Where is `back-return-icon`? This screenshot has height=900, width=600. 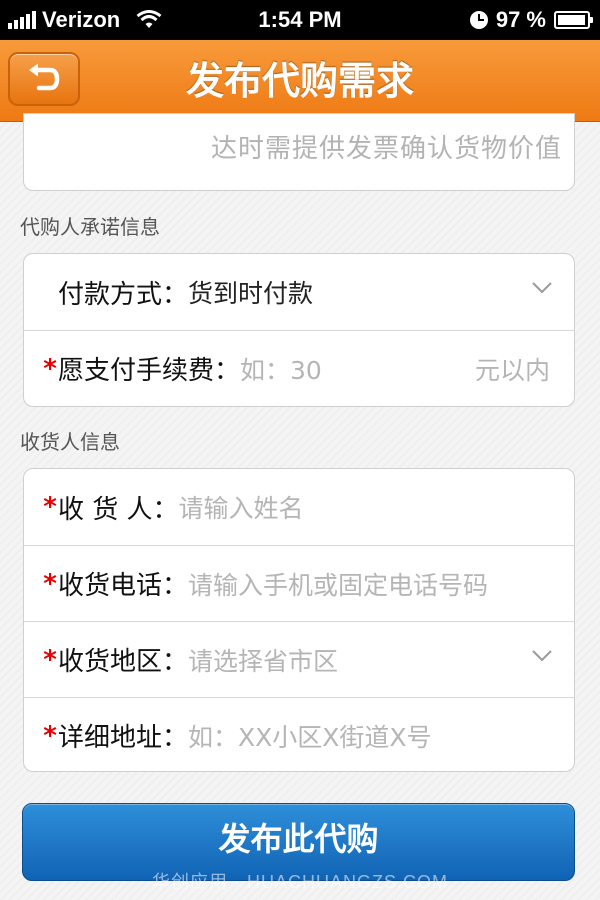
back-return-icon is located at coordinates (44, 77).